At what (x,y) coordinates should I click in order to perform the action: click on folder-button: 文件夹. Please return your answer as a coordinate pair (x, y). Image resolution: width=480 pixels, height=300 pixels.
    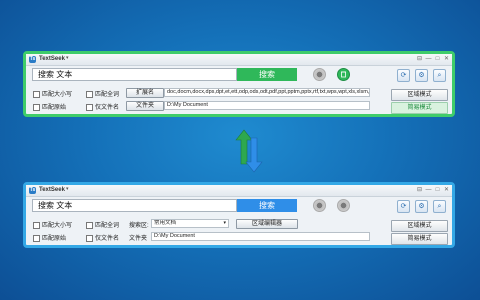
    Looking at the image, I should click on (145, 106).